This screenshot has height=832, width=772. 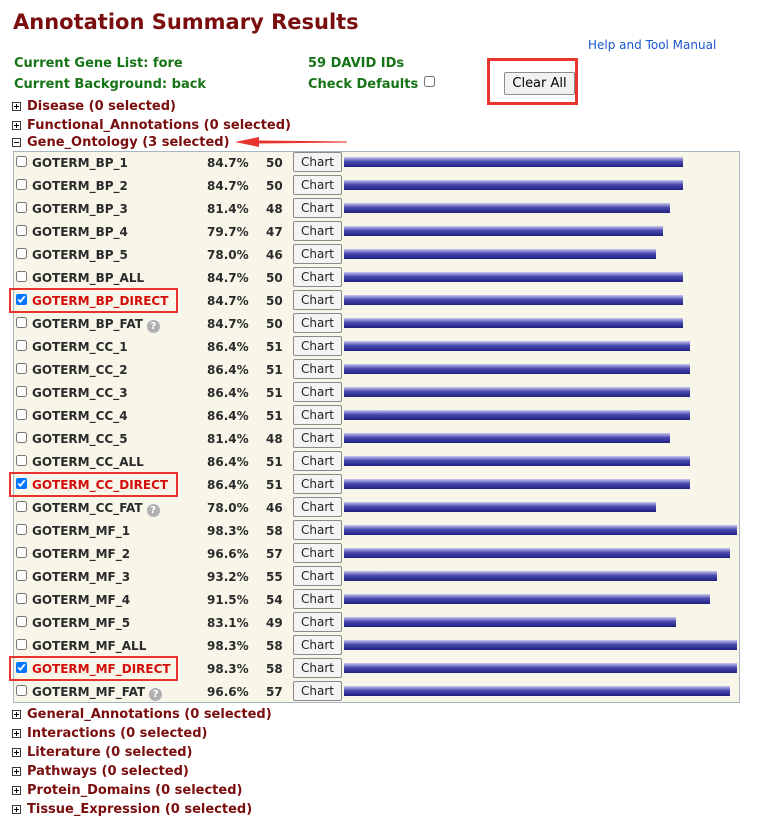 What do you see at coordinates (81, 600) in the screenshot?
I see `go-term-name-text: GOTERM_MF_4` at bounding box center [81, 600].